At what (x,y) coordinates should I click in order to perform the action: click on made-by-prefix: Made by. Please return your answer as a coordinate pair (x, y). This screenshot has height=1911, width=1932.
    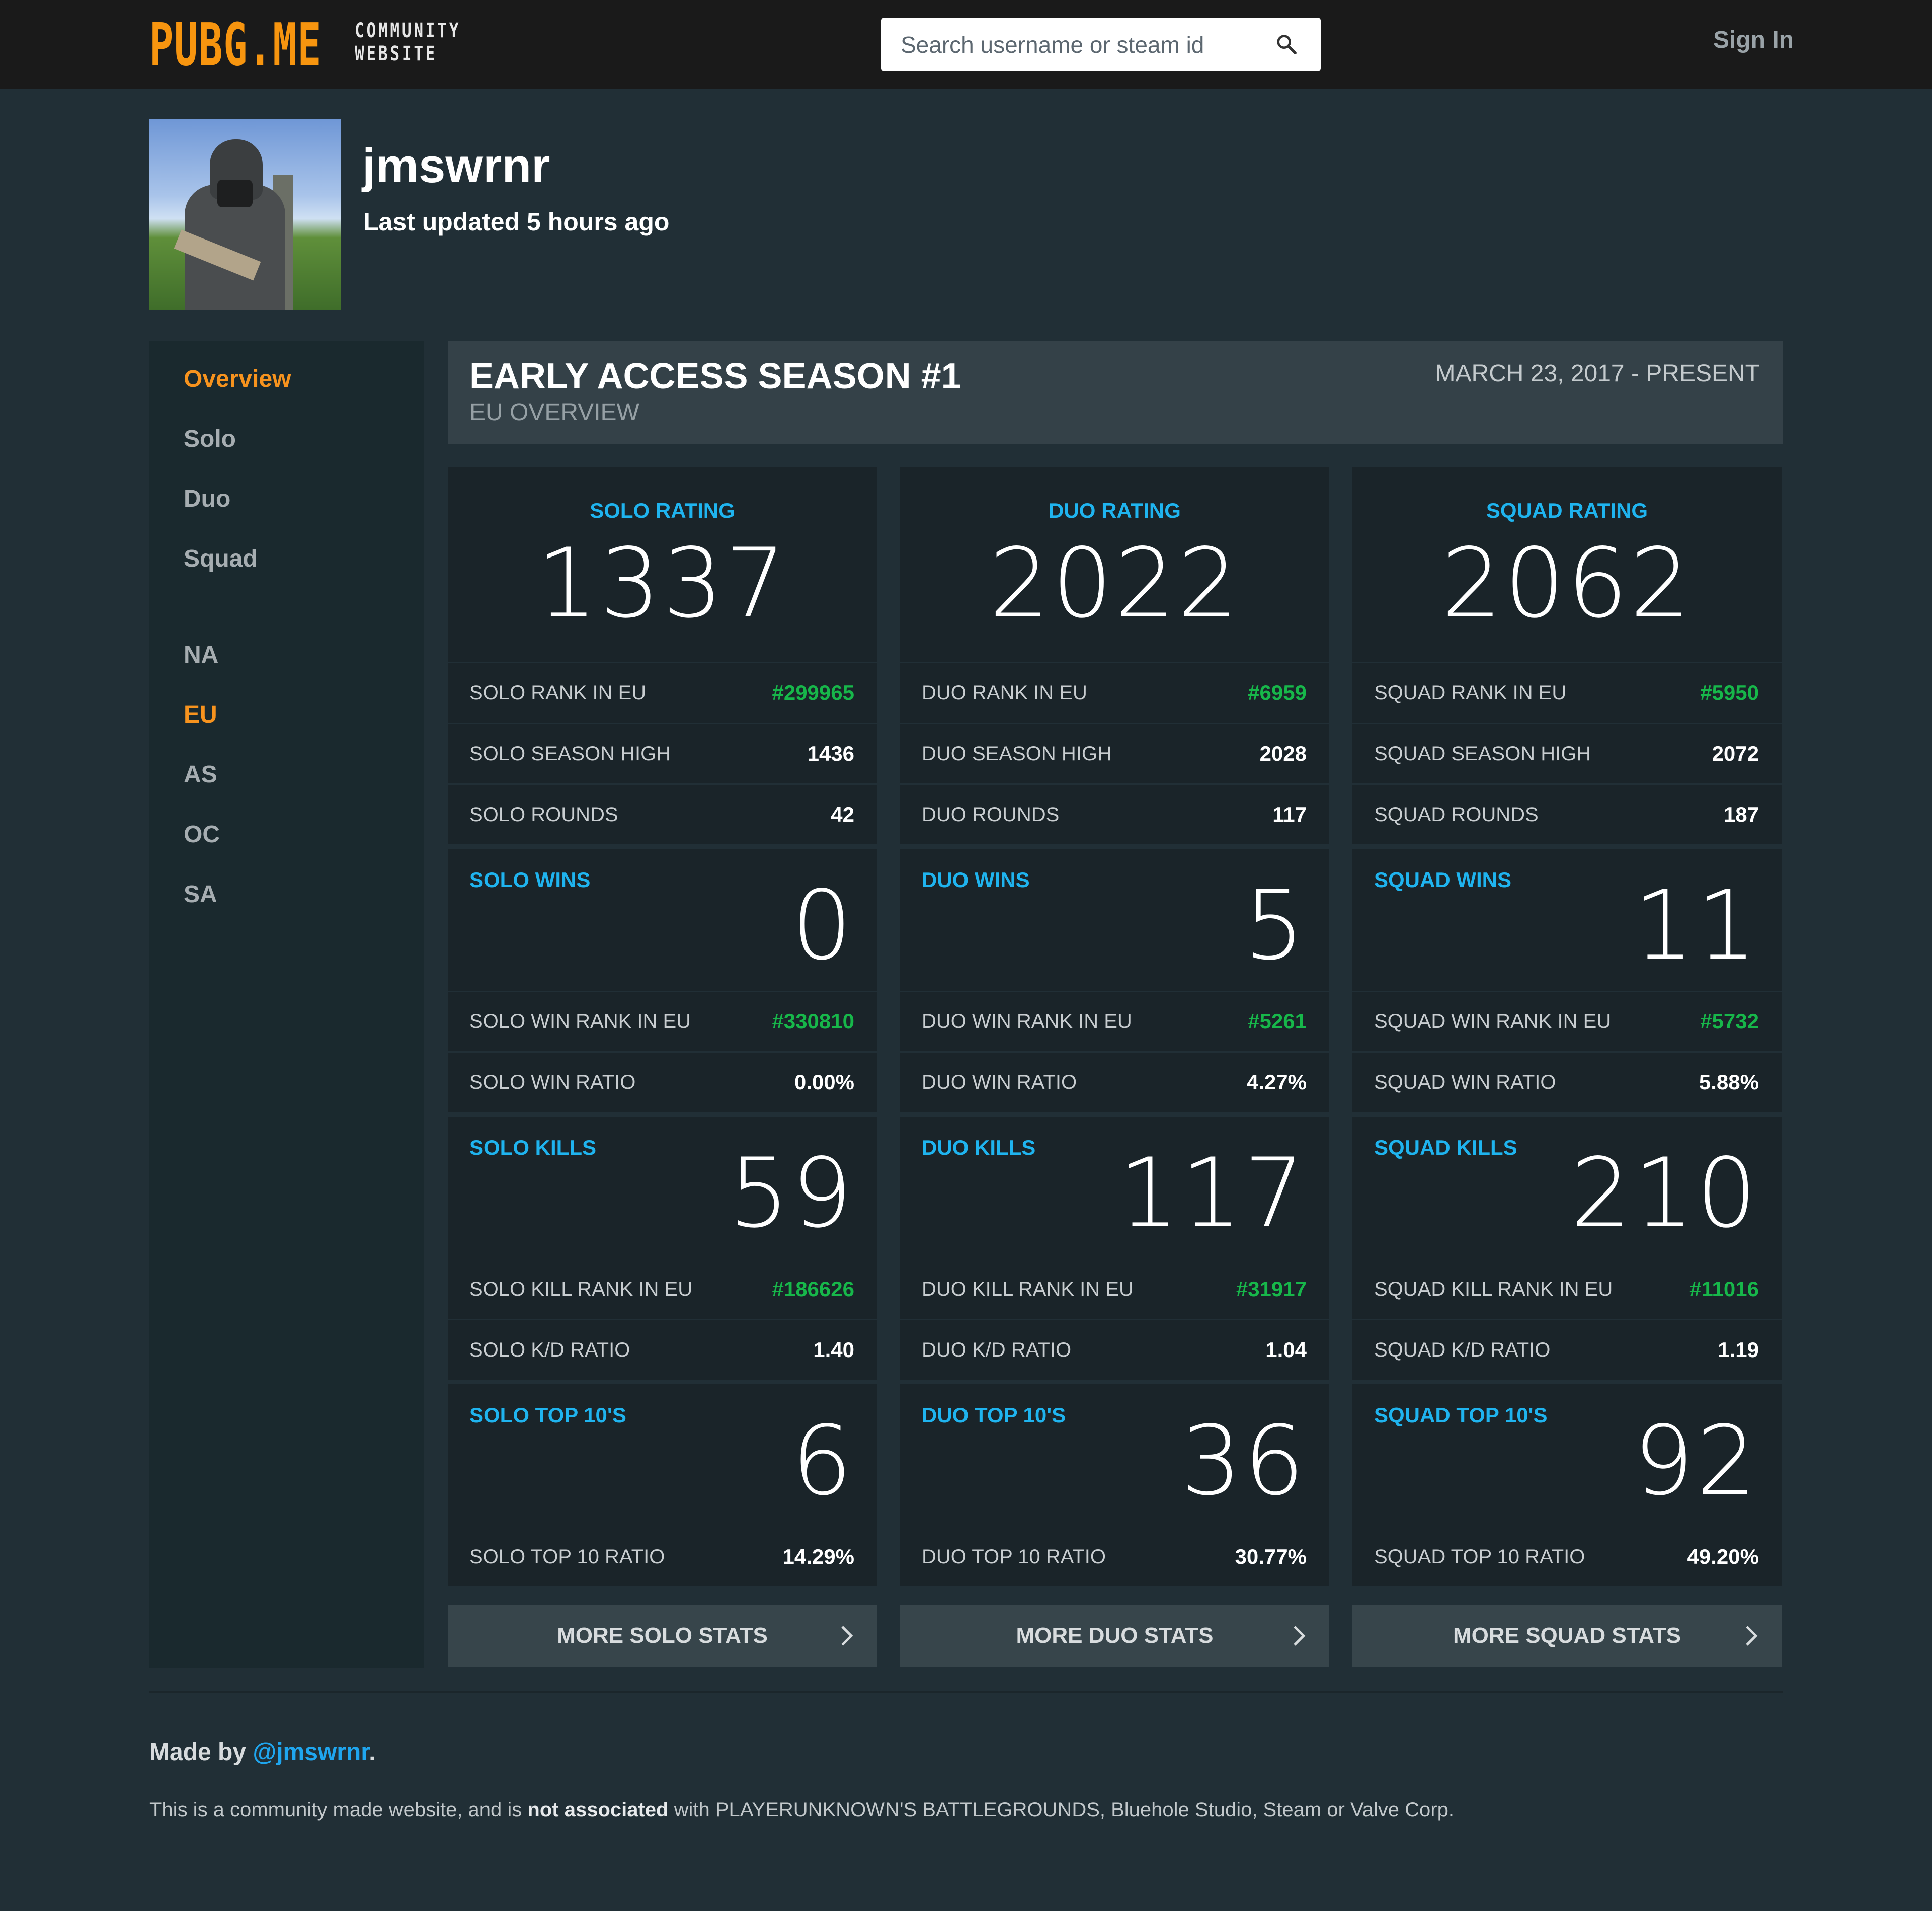
    Looking at the image, I should click on (201, 1752).